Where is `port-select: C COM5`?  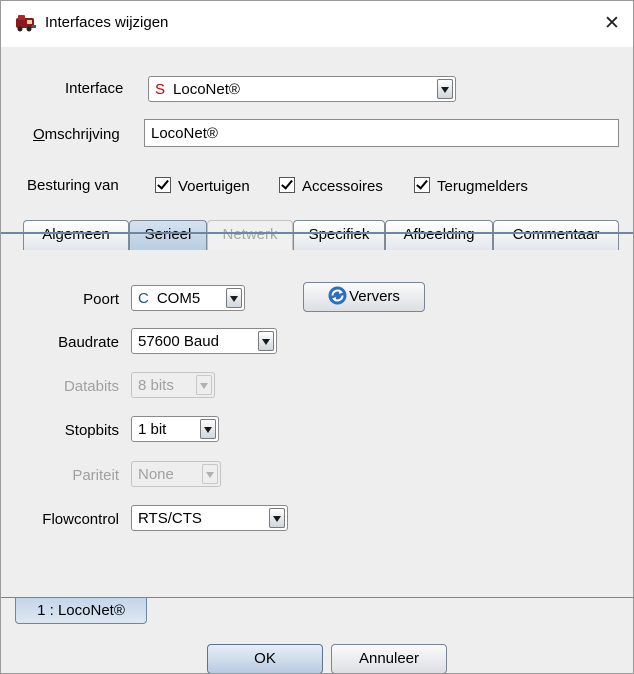
port-select: C COM5 is located at coordinates (188, 298).